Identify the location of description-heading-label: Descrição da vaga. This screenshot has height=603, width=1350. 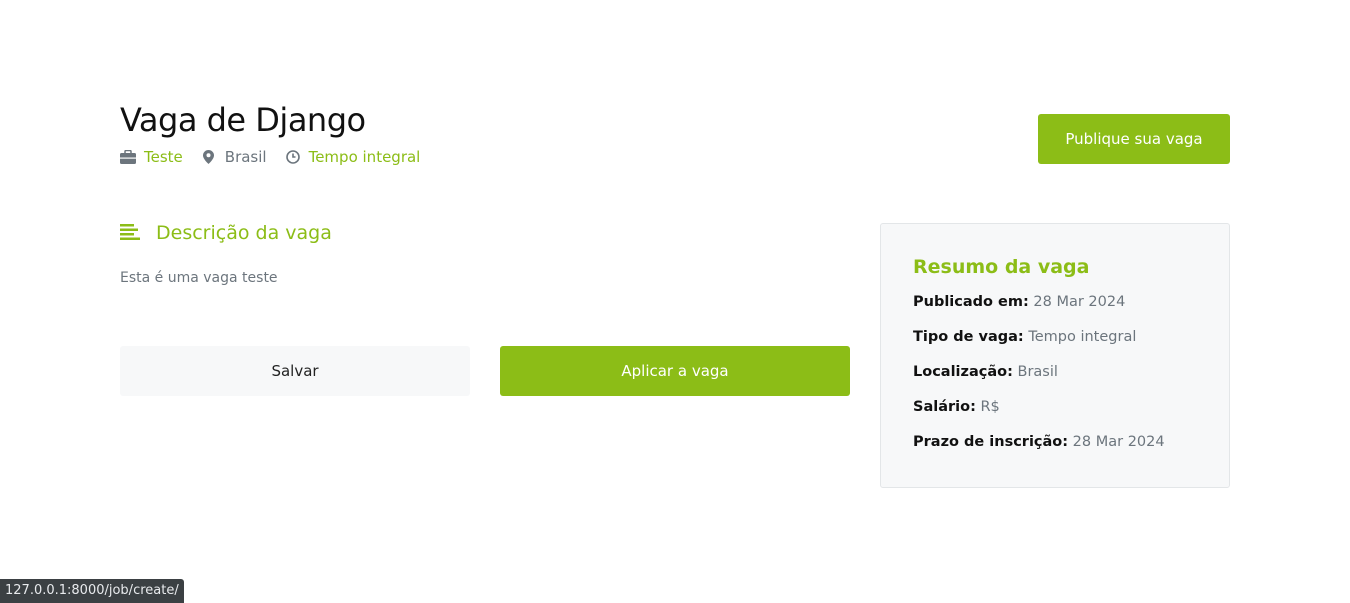
(244, 233).